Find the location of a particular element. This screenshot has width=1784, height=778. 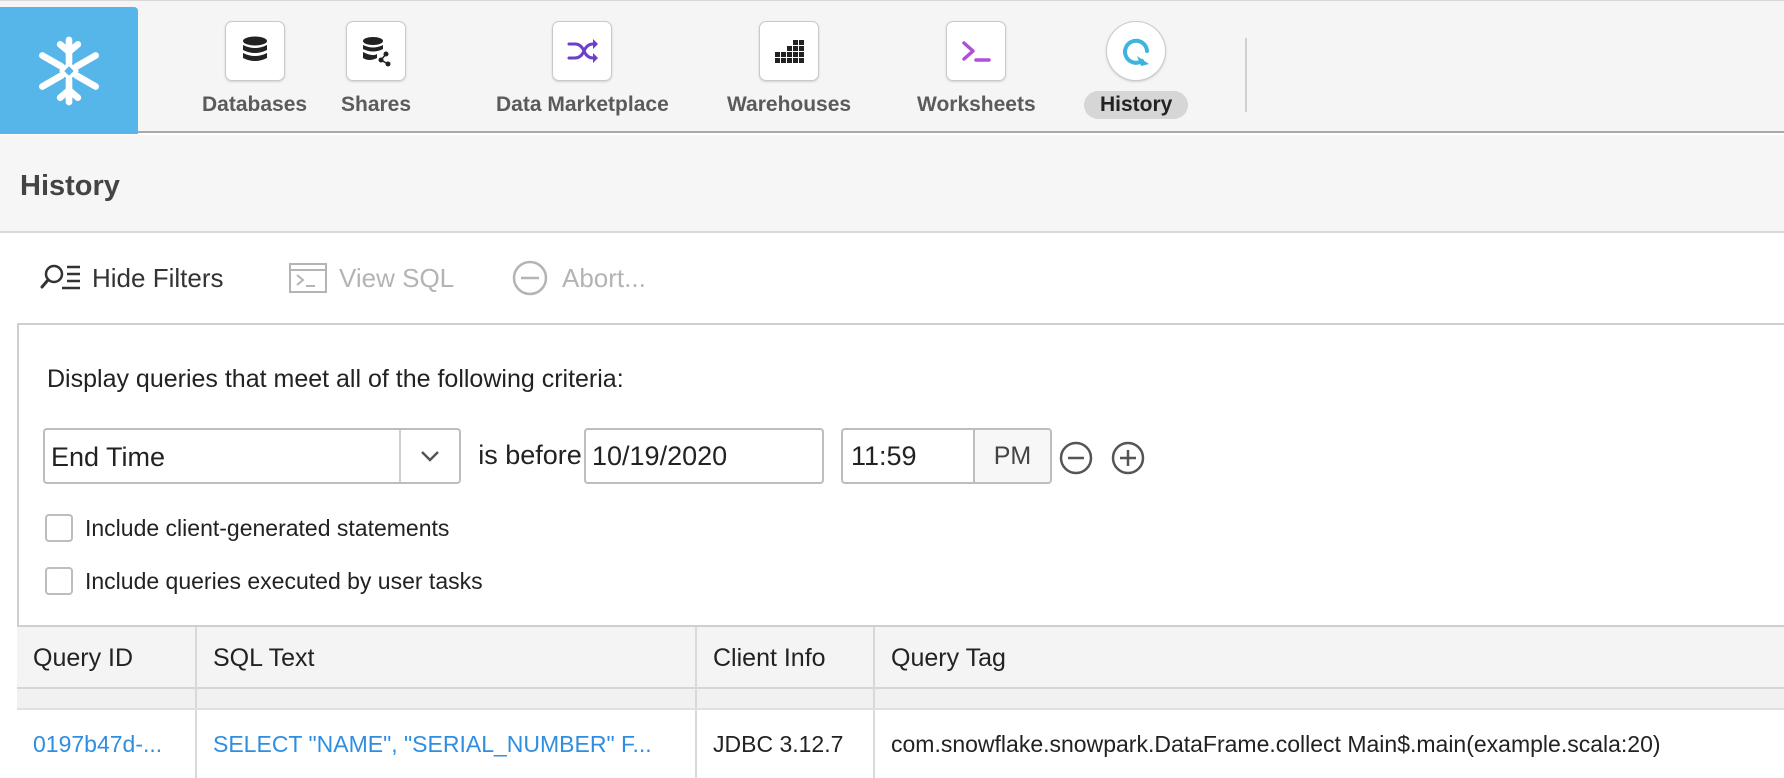

add-criteria-button is located at coordinates (1128, 458).